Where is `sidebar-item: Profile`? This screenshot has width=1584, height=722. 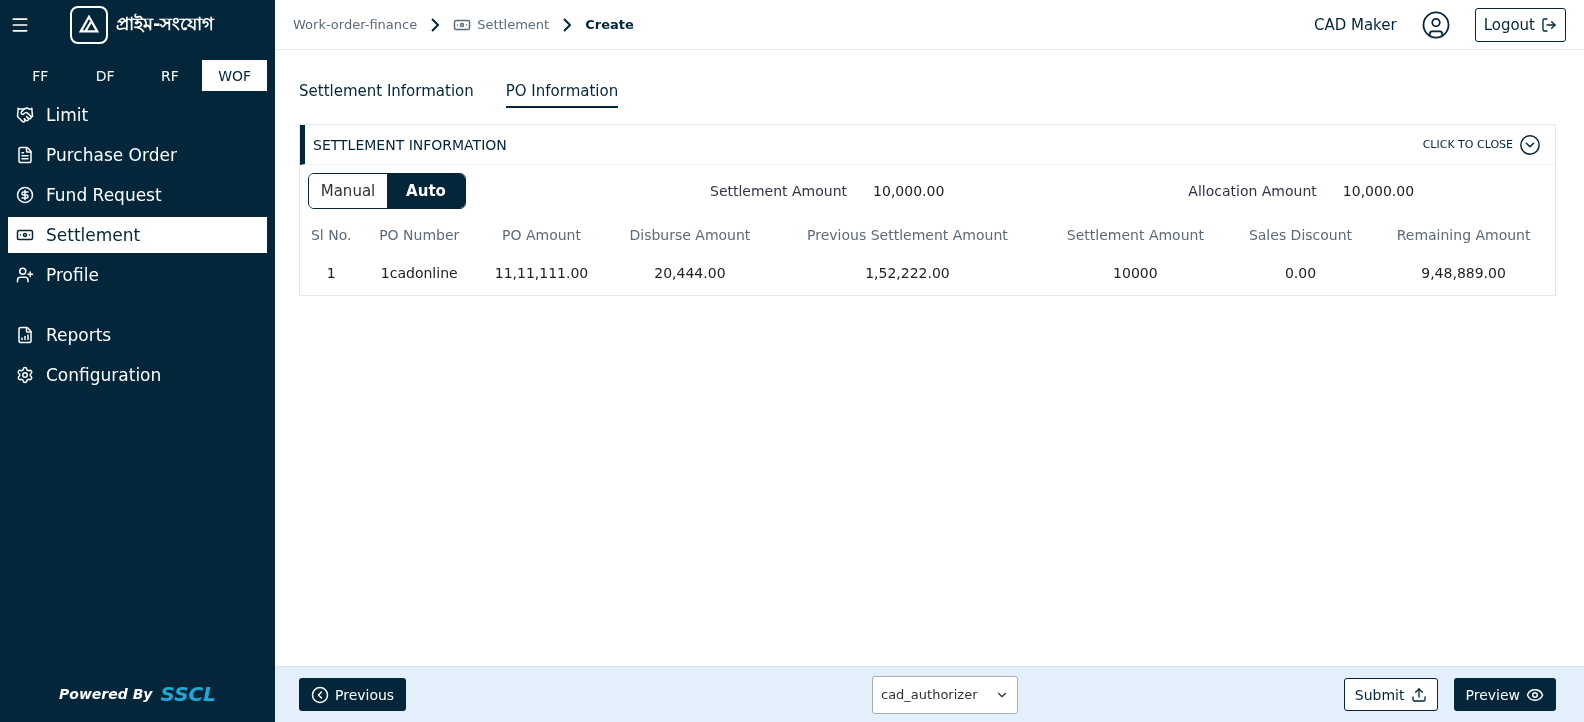 sidebar-item: Profile is located at coordinates (137, 275).